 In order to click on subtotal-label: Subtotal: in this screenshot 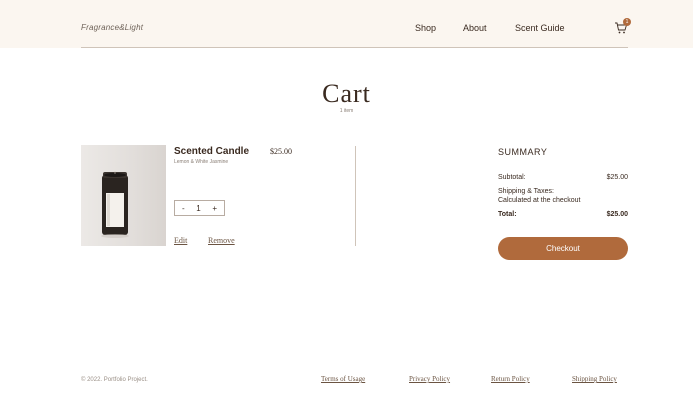, I will do `click(512, 177)`.